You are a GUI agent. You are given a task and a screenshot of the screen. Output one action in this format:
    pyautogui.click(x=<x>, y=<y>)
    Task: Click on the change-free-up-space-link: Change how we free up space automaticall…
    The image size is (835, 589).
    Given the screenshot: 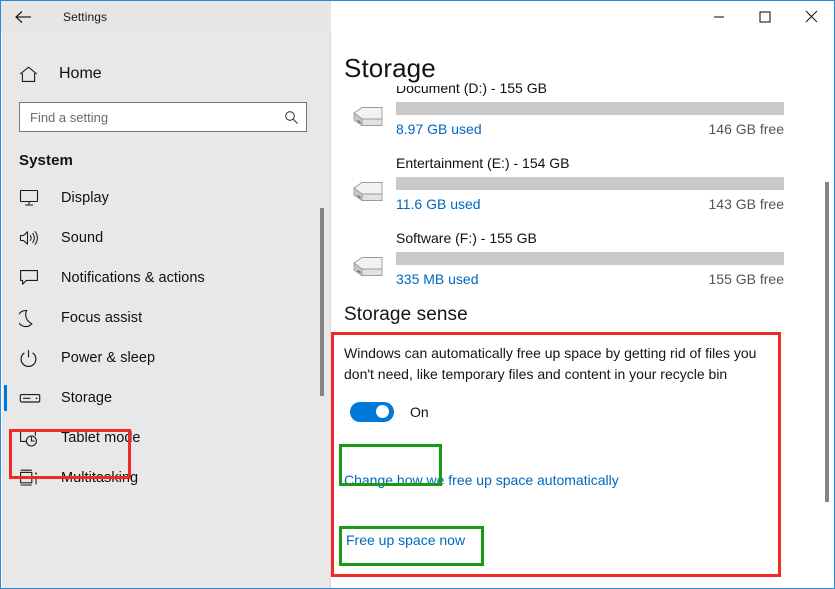 What is the action you would take?
    pyautogui.click(x=481, y=480)
    